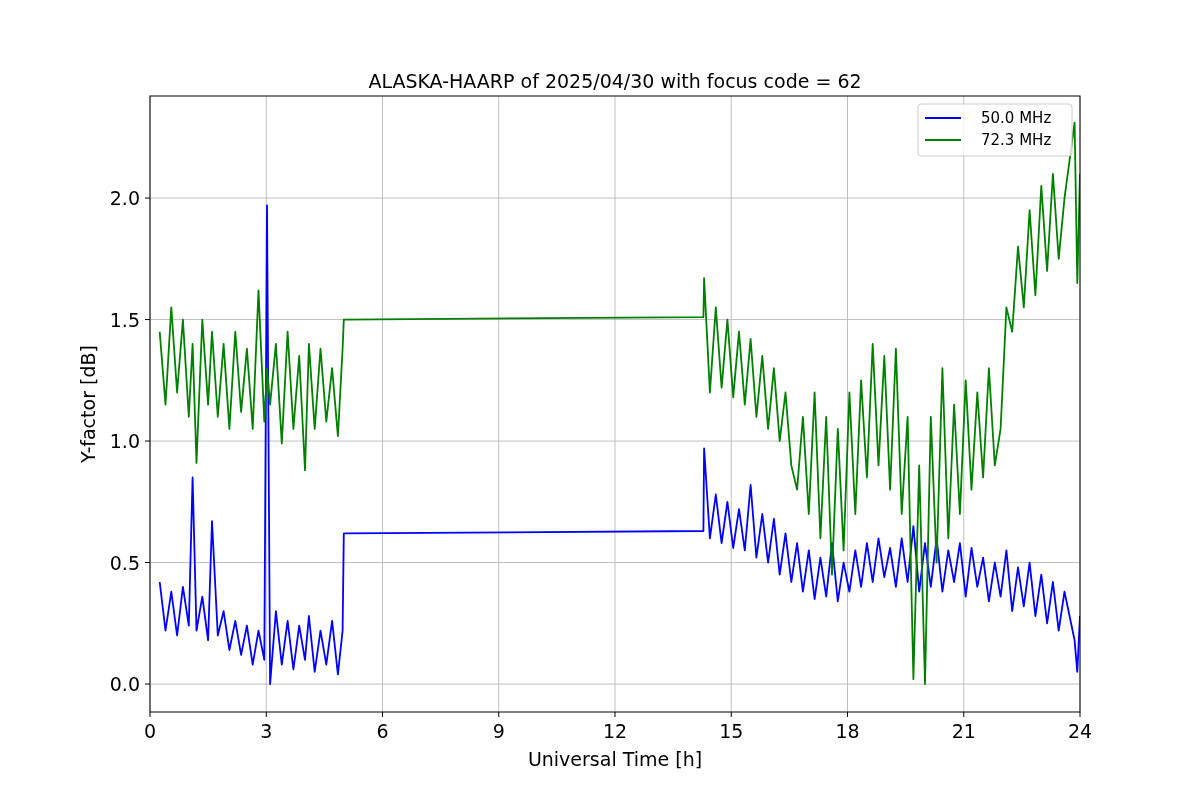 Image resolution: width=1200 pixels, height=800 pixels. What do you see at coordinates (1080, 731) in the screenshot?
I see `x-tick-label: 24` at bounding box center [1080, 731].